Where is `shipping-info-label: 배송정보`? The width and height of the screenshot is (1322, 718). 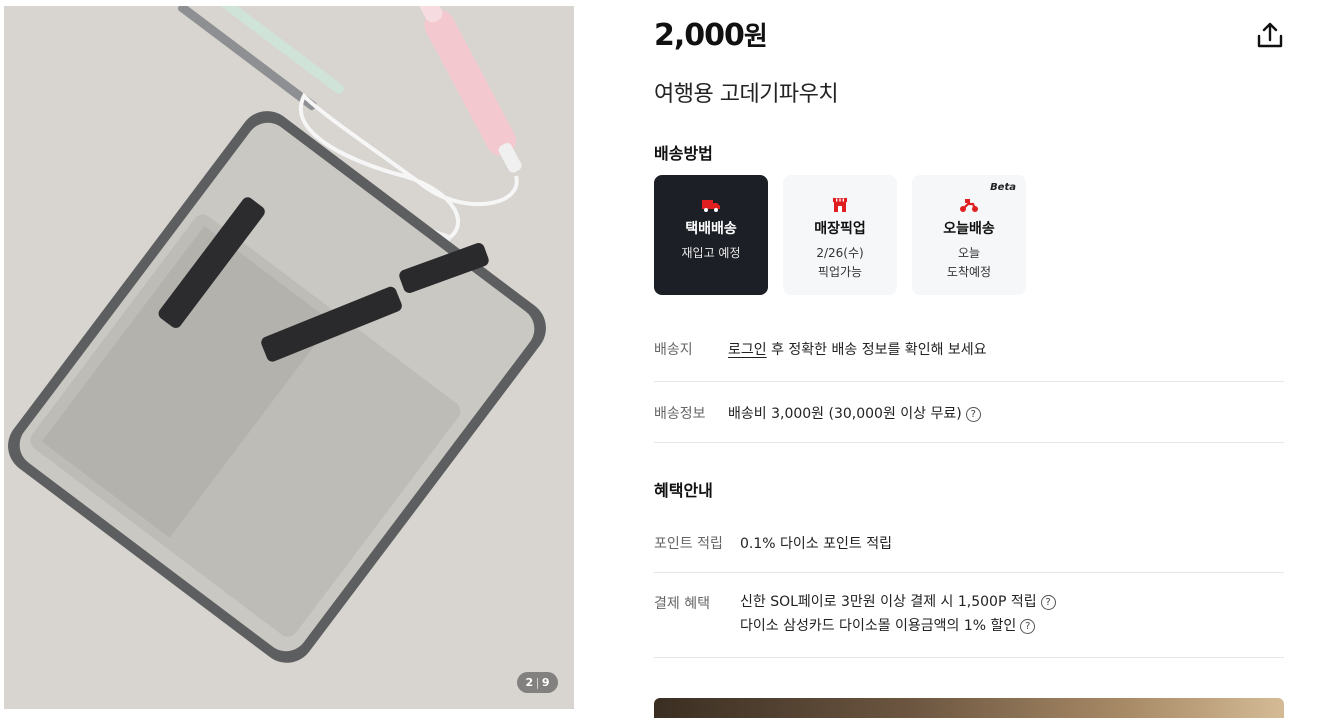 shipping-info-label: 배송정보 is located at coordinates (680, 414).